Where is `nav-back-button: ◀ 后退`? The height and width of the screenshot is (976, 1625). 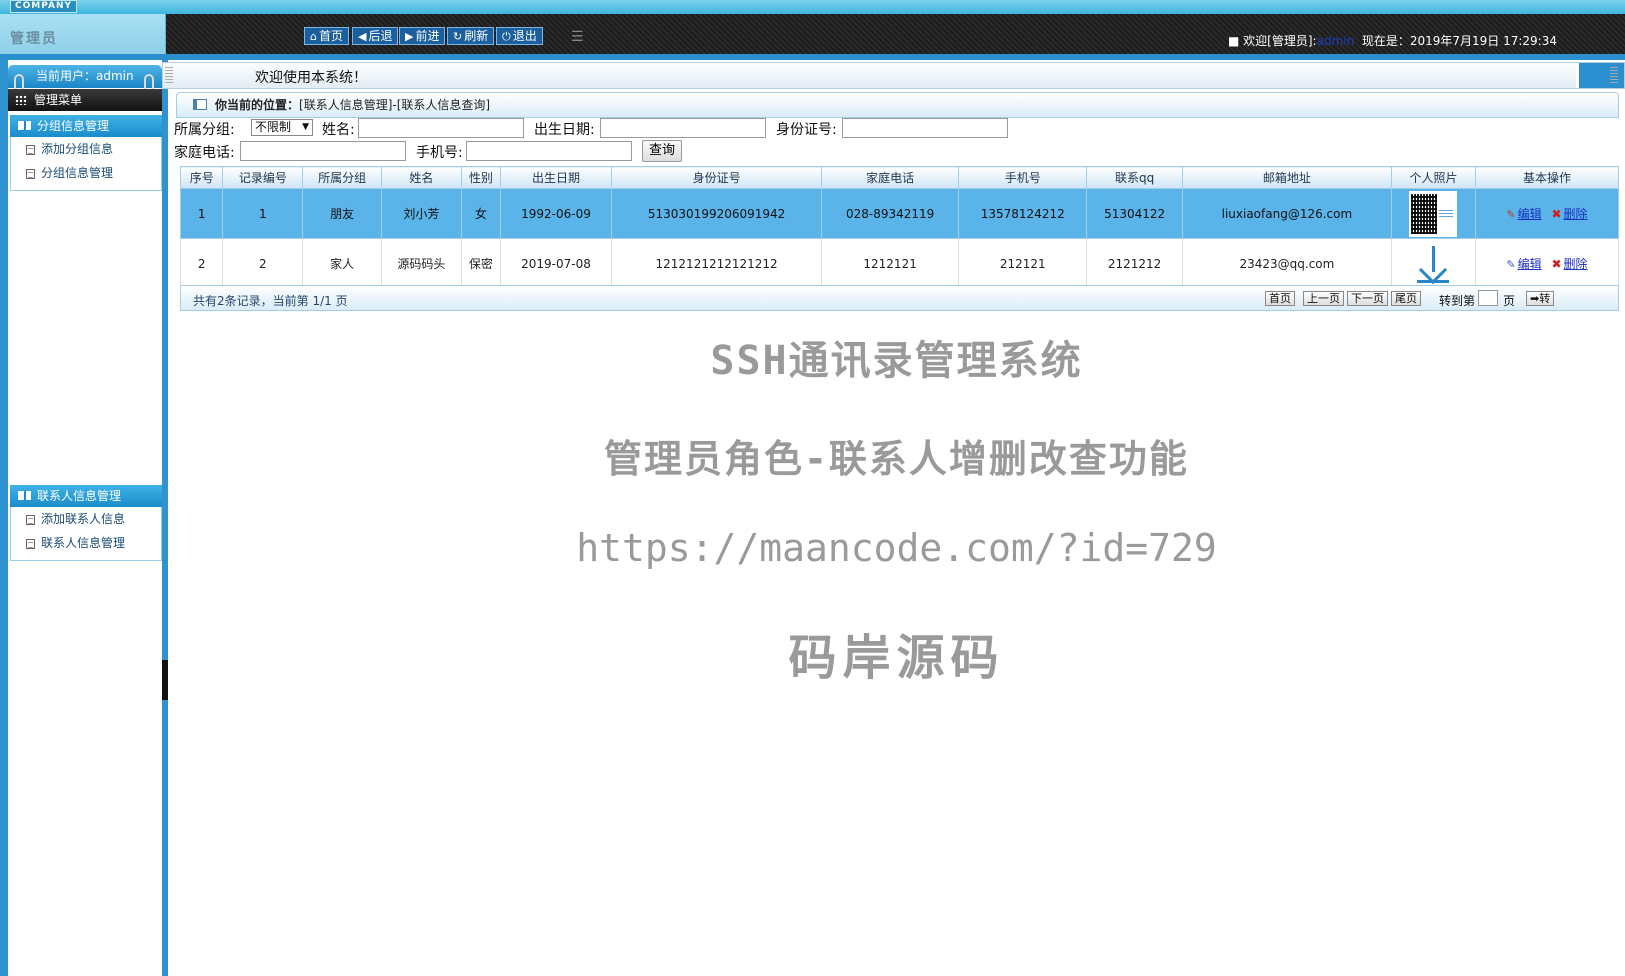 nav-back-button: ◀ 后退 is located at coordinates (375, 36).